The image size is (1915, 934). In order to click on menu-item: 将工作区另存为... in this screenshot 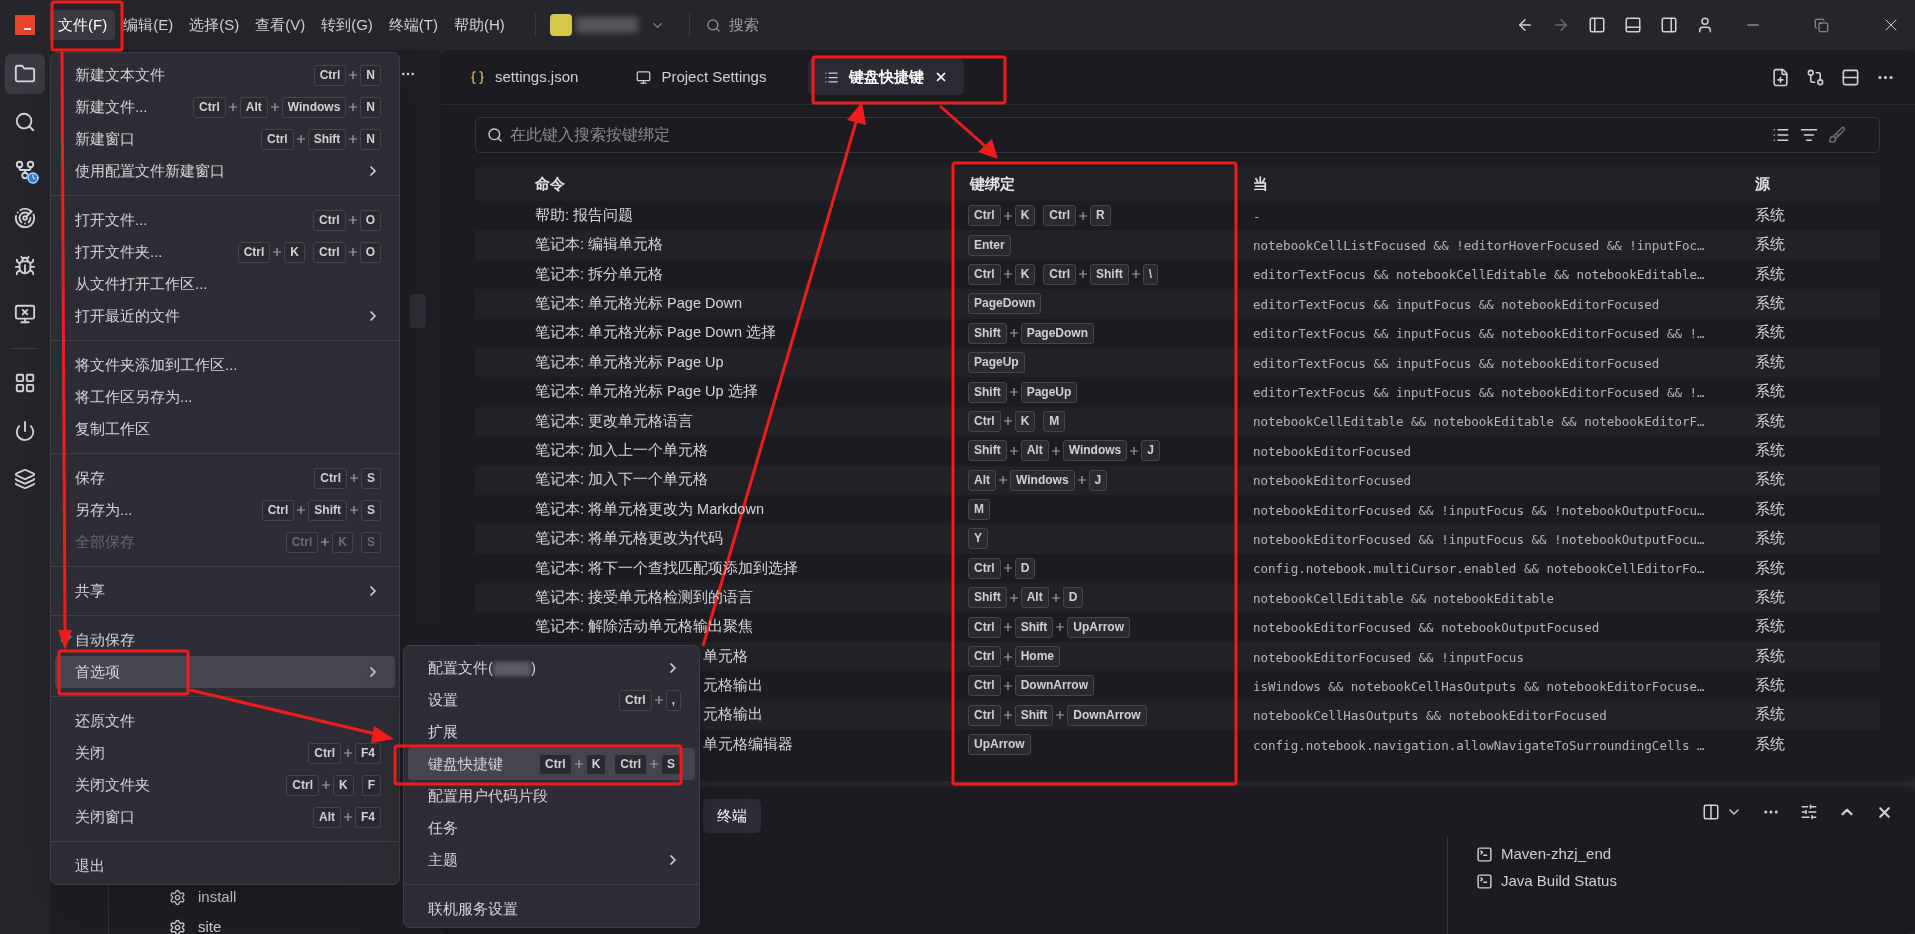, I will do `click(225, 397)`.